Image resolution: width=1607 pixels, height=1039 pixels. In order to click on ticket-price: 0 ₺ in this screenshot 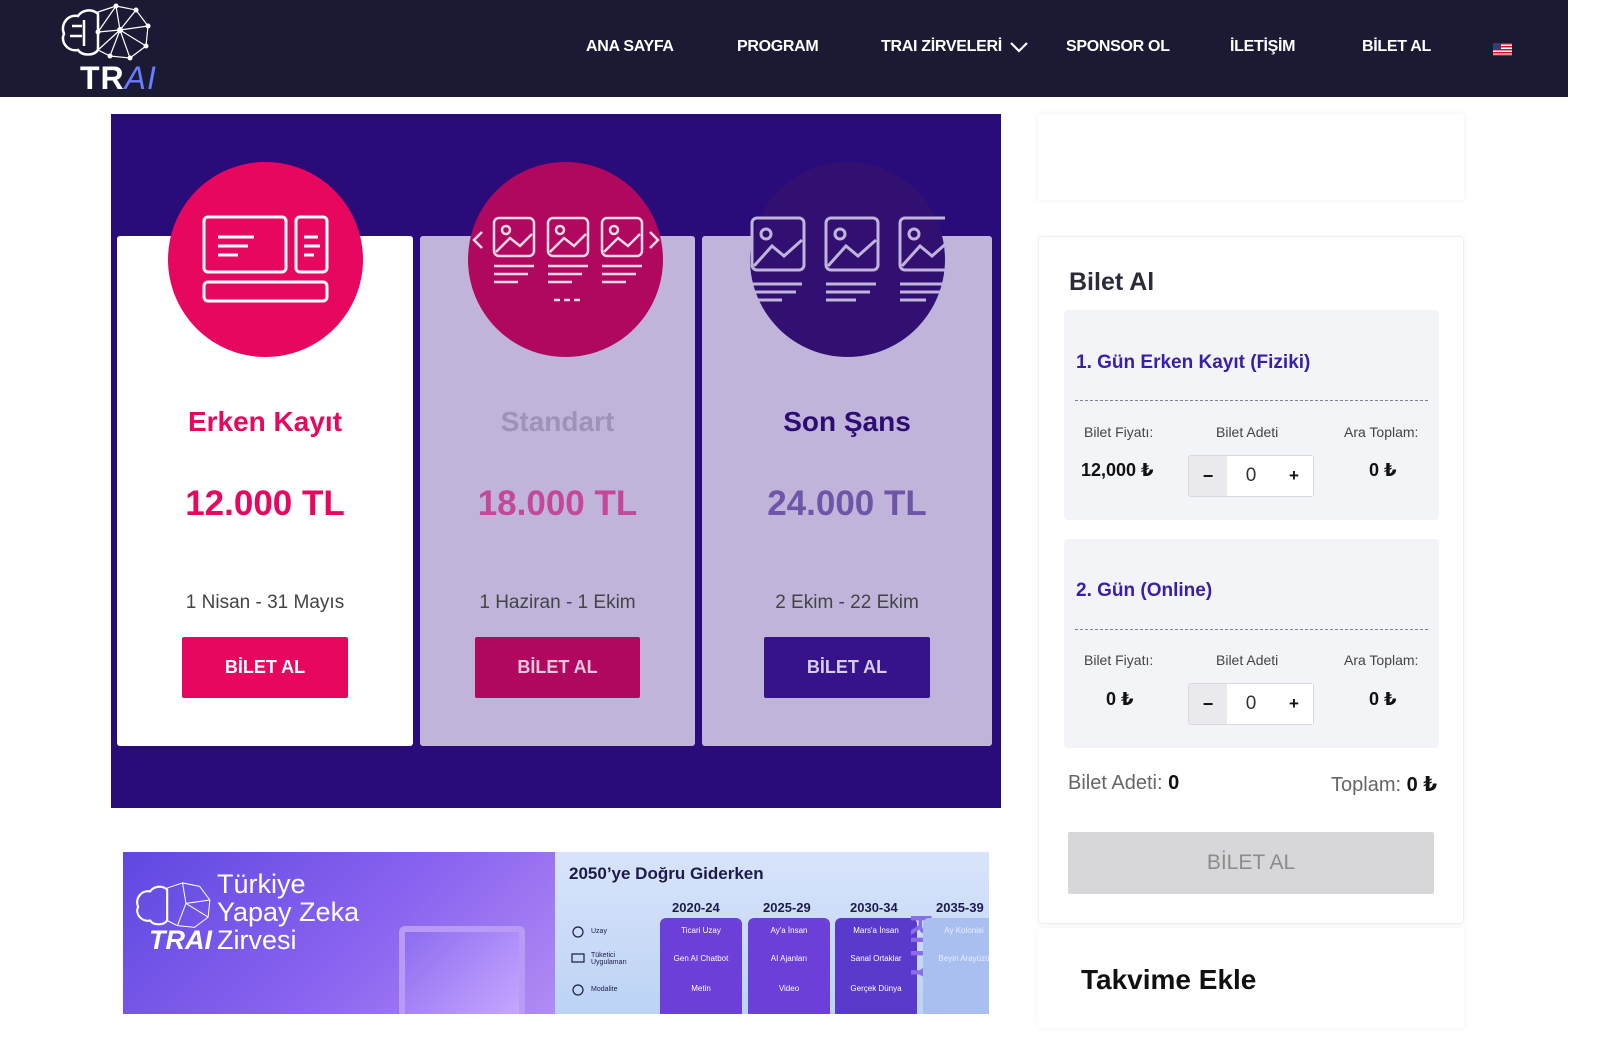, I will do `click(1120, 699)`.